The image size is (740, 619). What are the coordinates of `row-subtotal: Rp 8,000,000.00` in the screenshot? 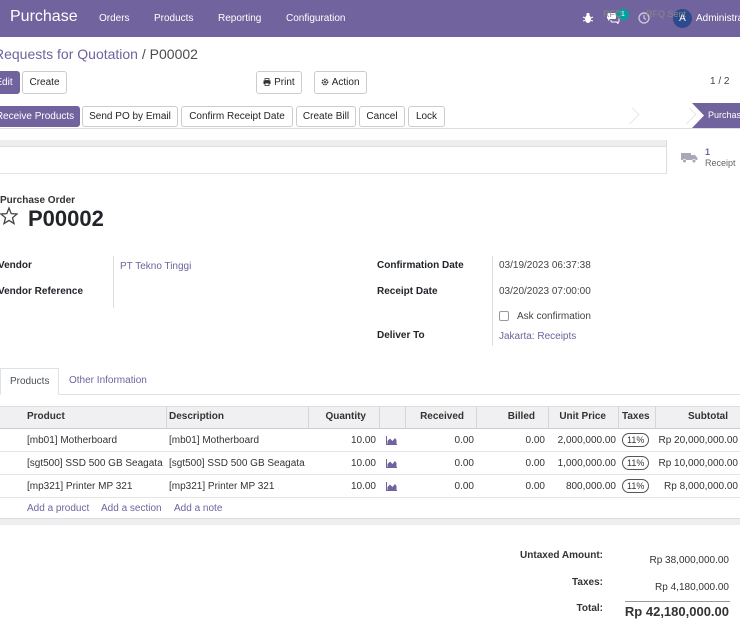 It's located at (701, 486).